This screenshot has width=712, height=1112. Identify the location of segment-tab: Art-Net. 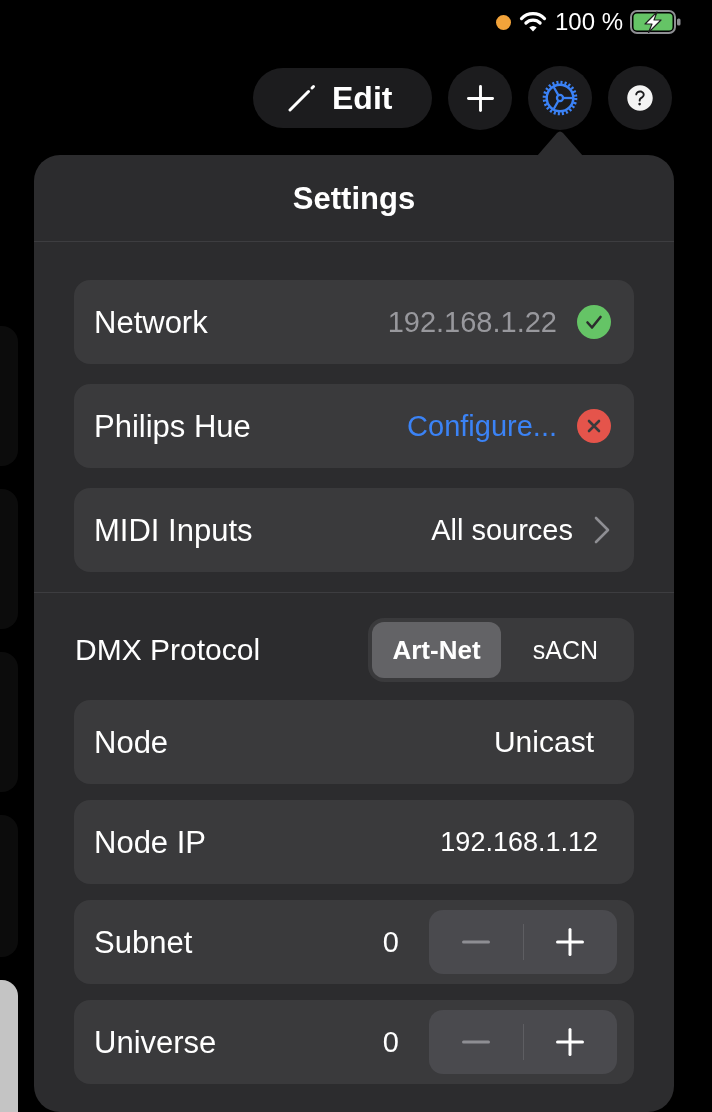
(436, 650).